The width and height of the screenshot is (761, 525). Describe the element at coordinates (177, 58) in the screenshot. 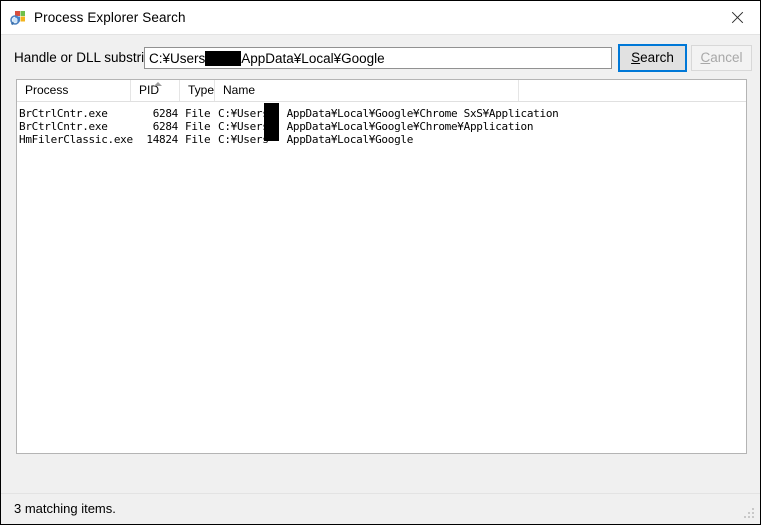

I see `search-value-prefix: C:¥Users` at that location.